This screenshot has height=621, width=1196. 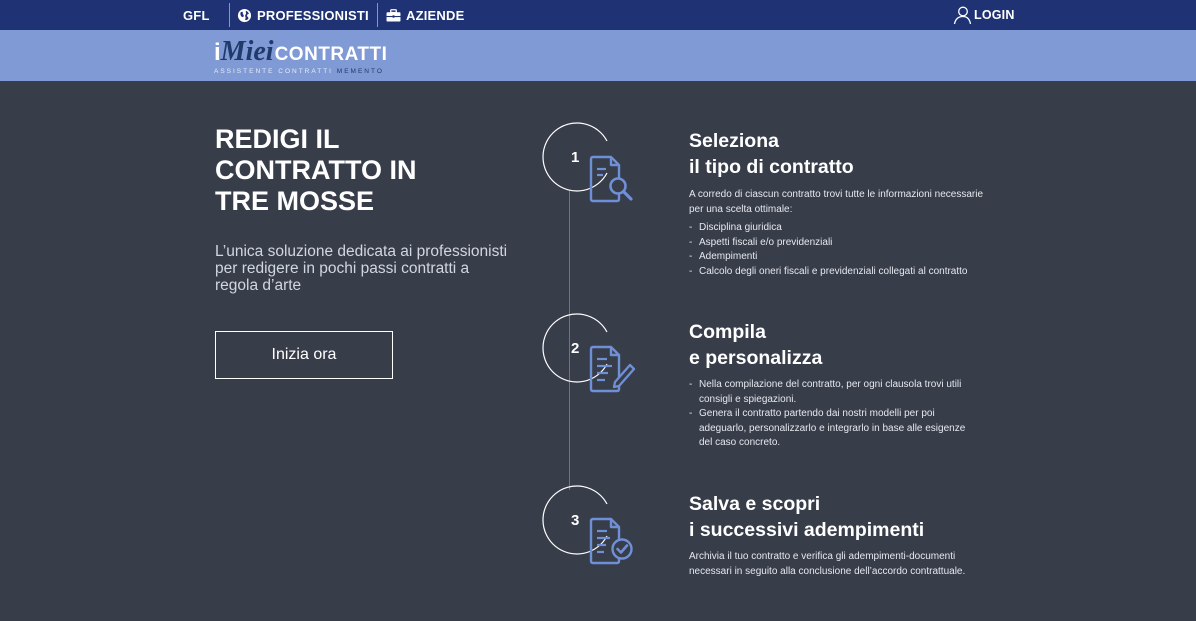 I want to click on nav-gfl-label: GFL, so click(x=196, y=15).